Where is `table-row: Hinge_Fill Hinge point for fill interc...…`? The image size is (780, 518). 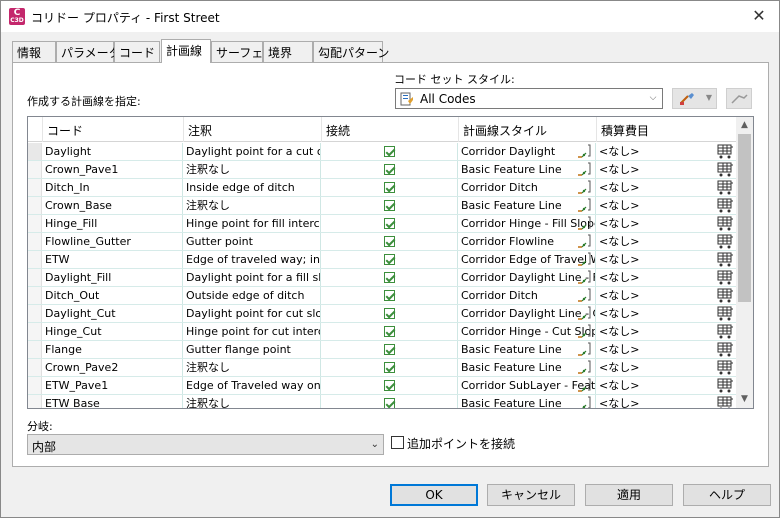
table-row: Hinge_Fill Hinge point for fill interc...… is located at coordinates (382, 224).